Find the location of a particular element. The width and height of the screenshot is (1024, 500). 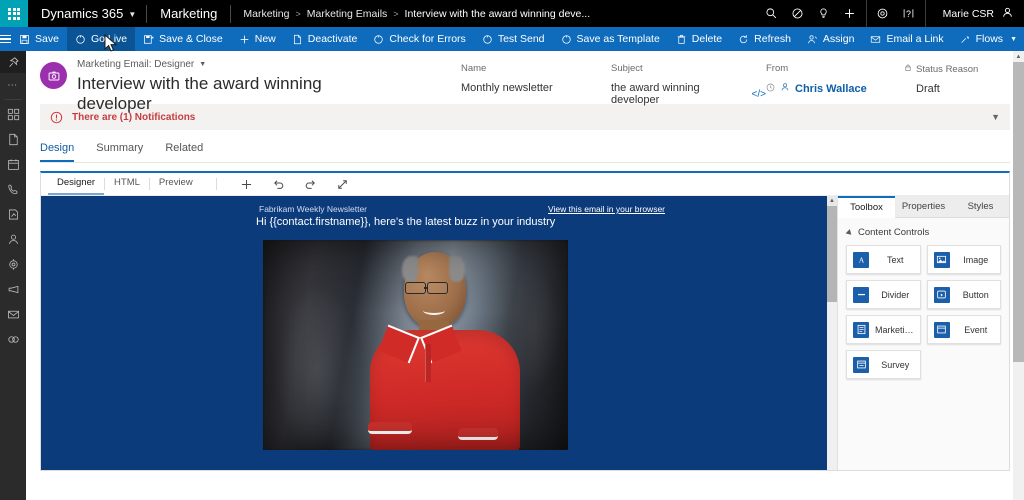

delete-label: Delete is located at coordinates (707, 39).